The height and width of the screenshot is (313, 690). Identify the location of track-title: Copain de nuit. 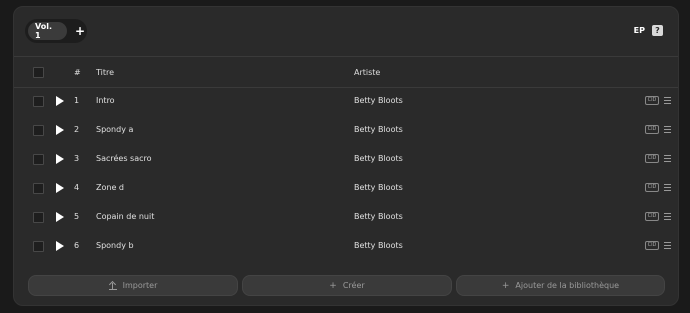
(125, 216).